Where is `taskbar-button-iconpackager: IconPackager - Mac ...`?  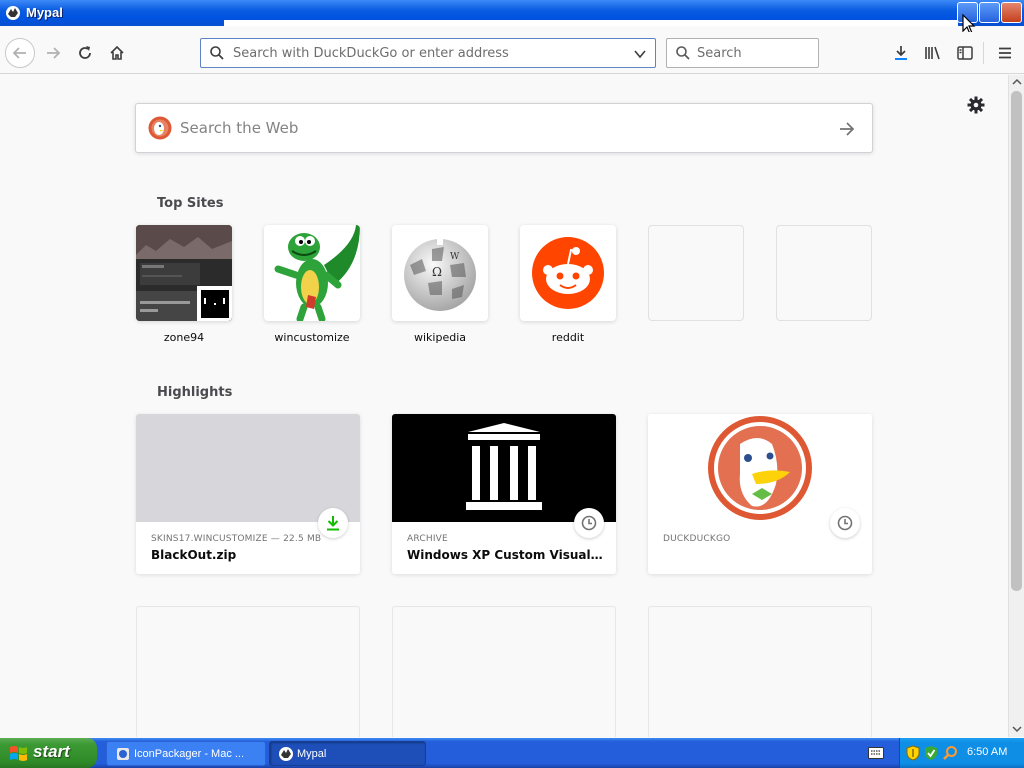
taskbar-button-iconpackager: IconPackager - Mac ... is located at coordinates (186, 753).